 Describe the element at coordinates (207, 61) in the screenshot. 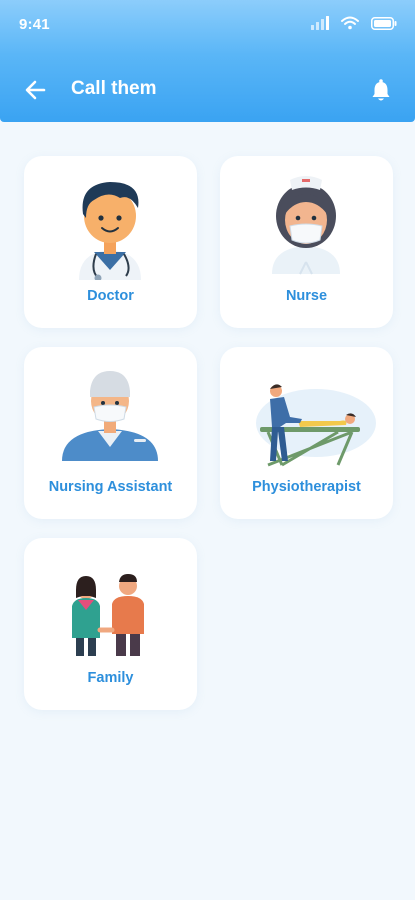

I see `app-bar: 9:41 Call them` at that location.